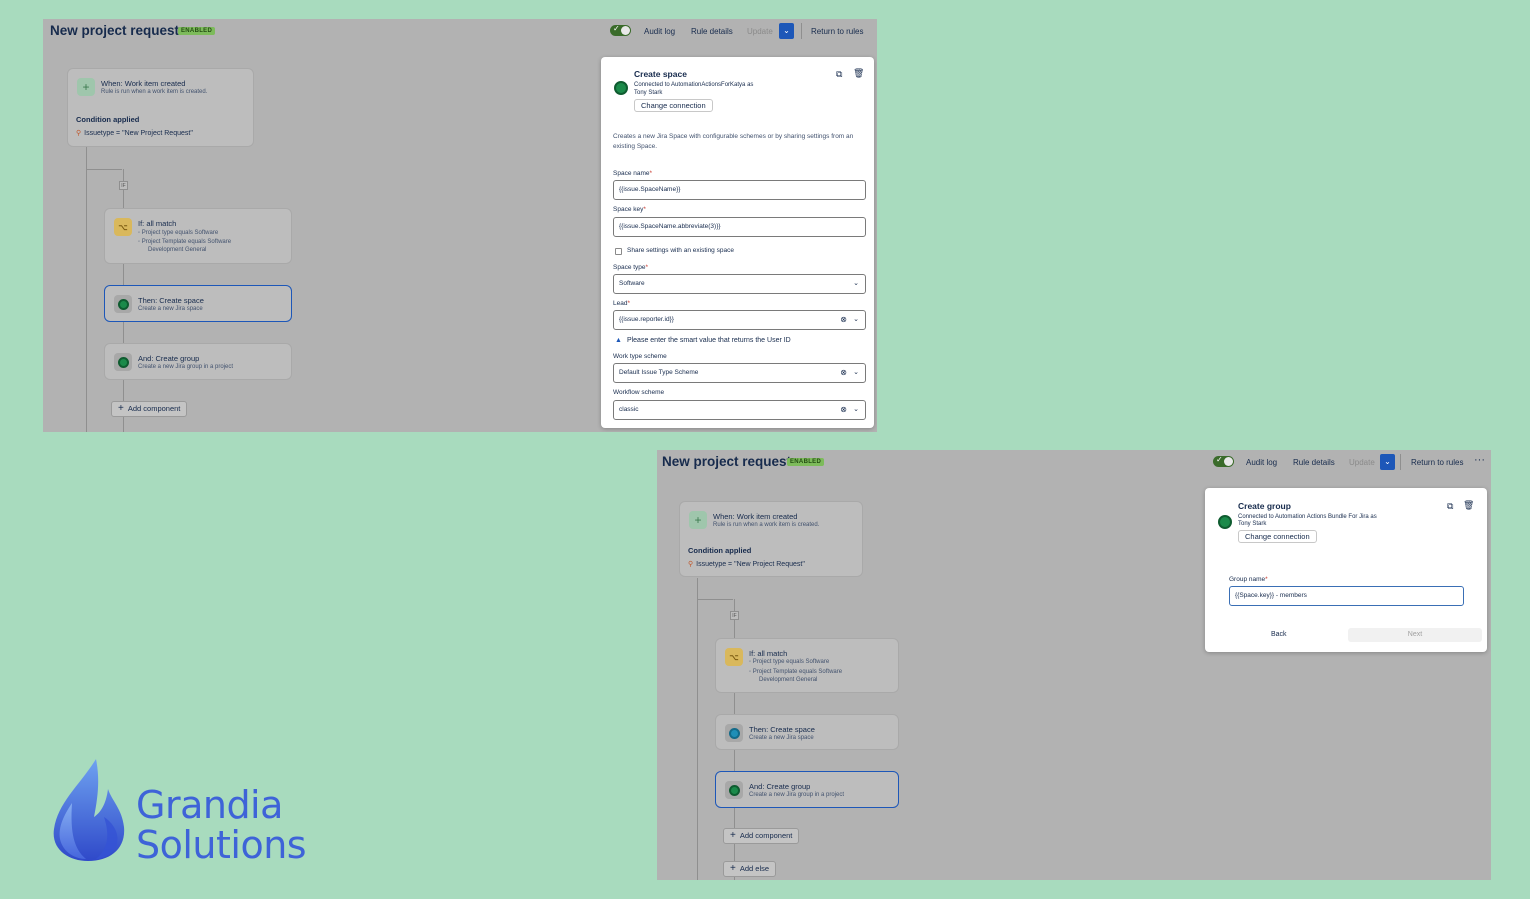  Describe the element at coordinates (720, 550) in the screenshot. I see `condition-heading: Condition applied` at that location.